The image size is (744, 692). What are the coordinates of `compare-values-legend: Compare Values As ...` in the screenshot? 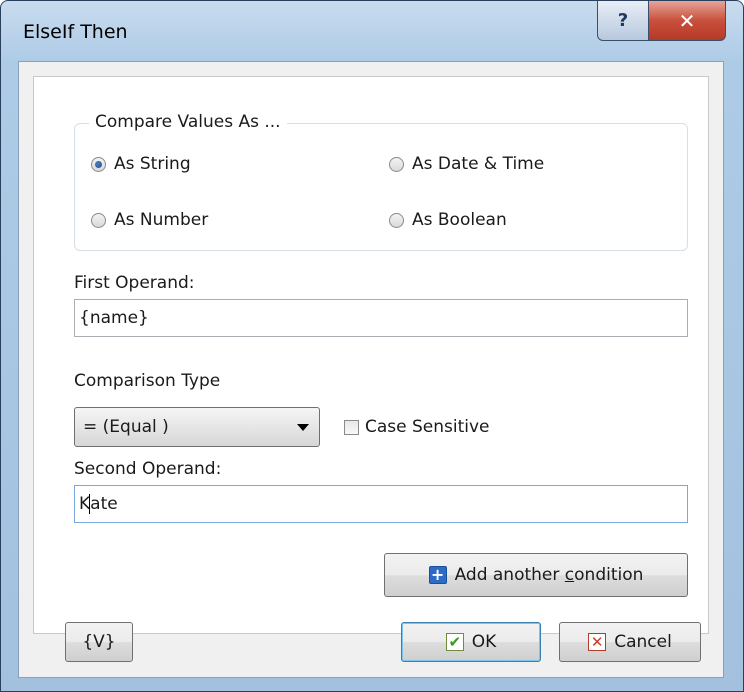 It's located at (188, 122).